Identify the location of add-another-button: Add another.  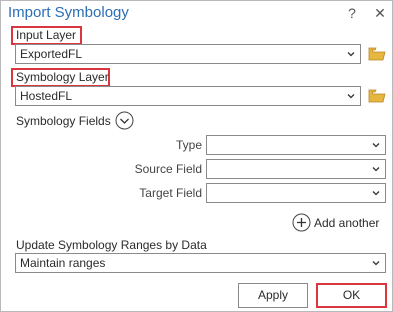
(338, 223).